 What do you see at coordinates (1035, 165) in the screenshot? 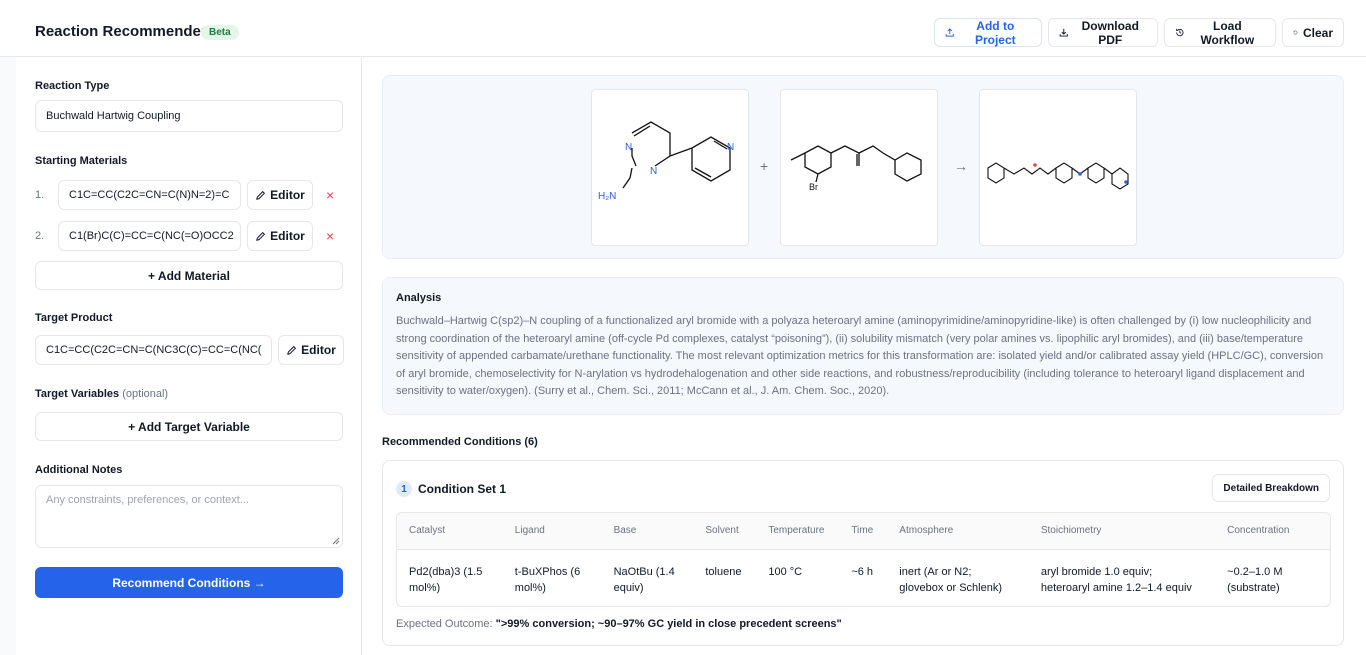
I see `oxygen-atom` at bounding box center [1035, 165].